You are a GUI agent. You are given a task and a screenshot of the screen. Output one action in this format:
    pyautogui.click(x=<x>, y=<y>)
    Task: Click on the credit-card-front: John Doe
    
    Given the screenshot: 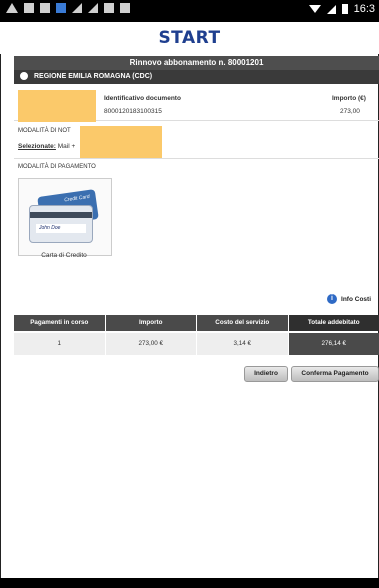 What is the action you would take?
    pyautogui.click(x=61, y=224)
    